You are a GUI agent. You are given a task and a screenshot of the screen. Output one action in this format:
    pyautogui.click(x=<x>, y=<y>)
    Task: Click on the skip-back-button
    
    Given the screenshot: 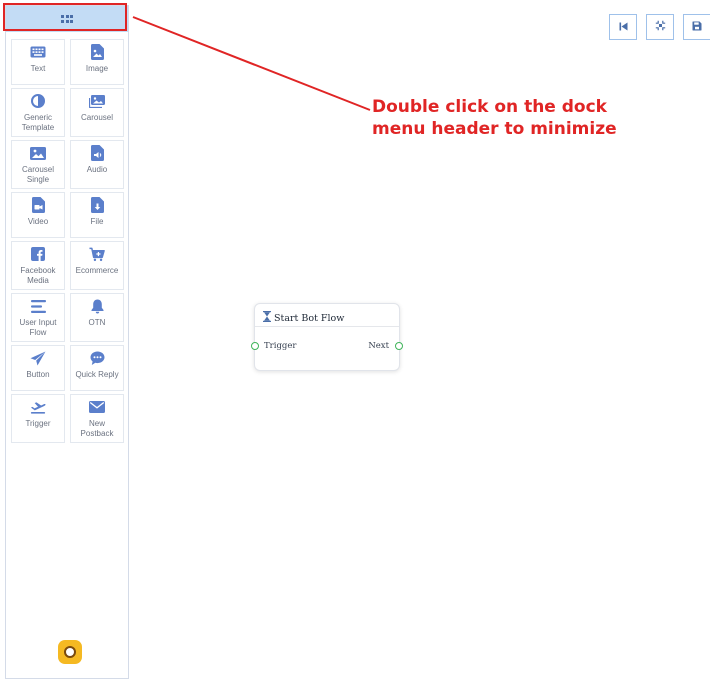 What is the action you would take?
    pyautogui.click(x=623, y=27)
    